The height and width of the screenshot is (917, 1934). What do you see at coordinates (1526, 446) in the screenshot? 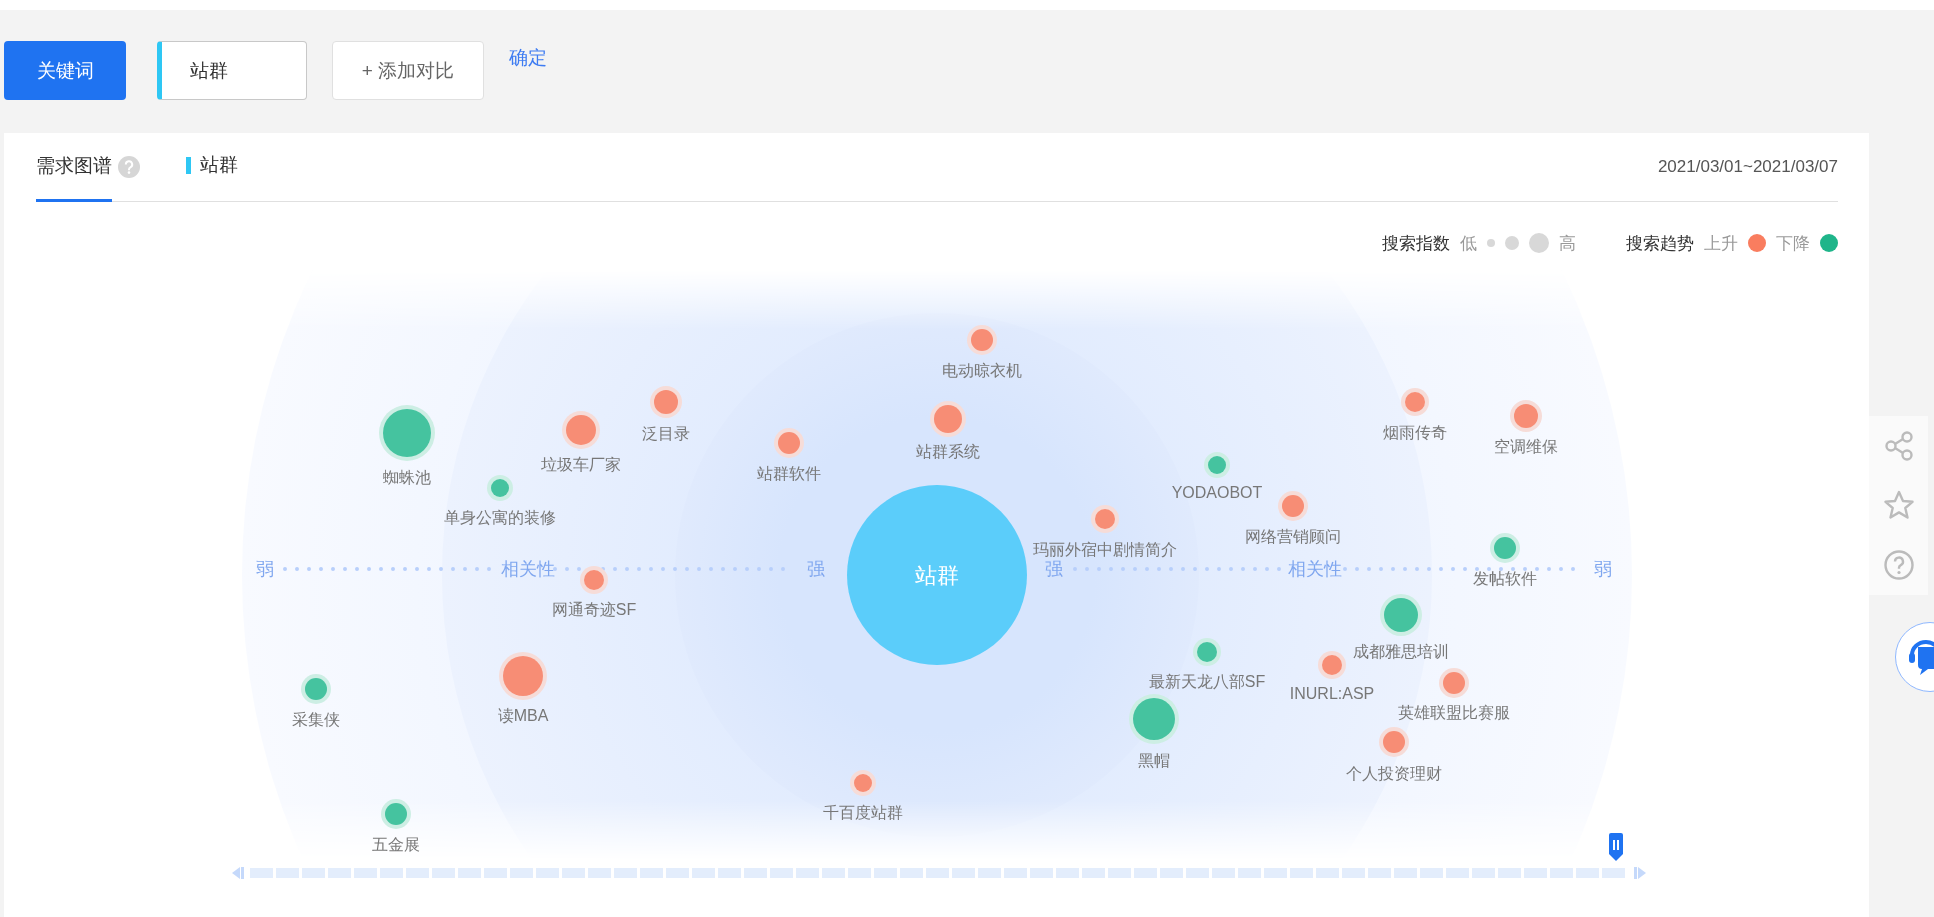
I see `keyword-label: 空调维保` at bounding box center [1526, 446].